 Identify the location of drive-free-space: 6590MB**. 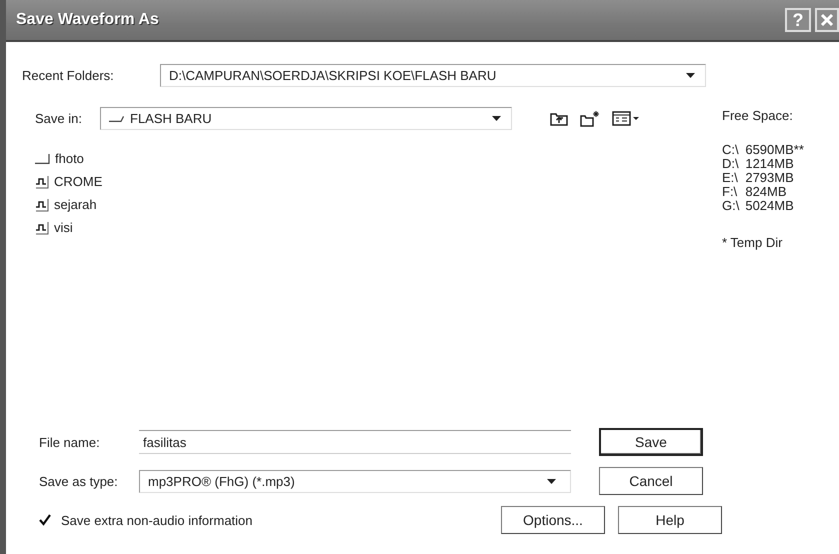
(774, 150).